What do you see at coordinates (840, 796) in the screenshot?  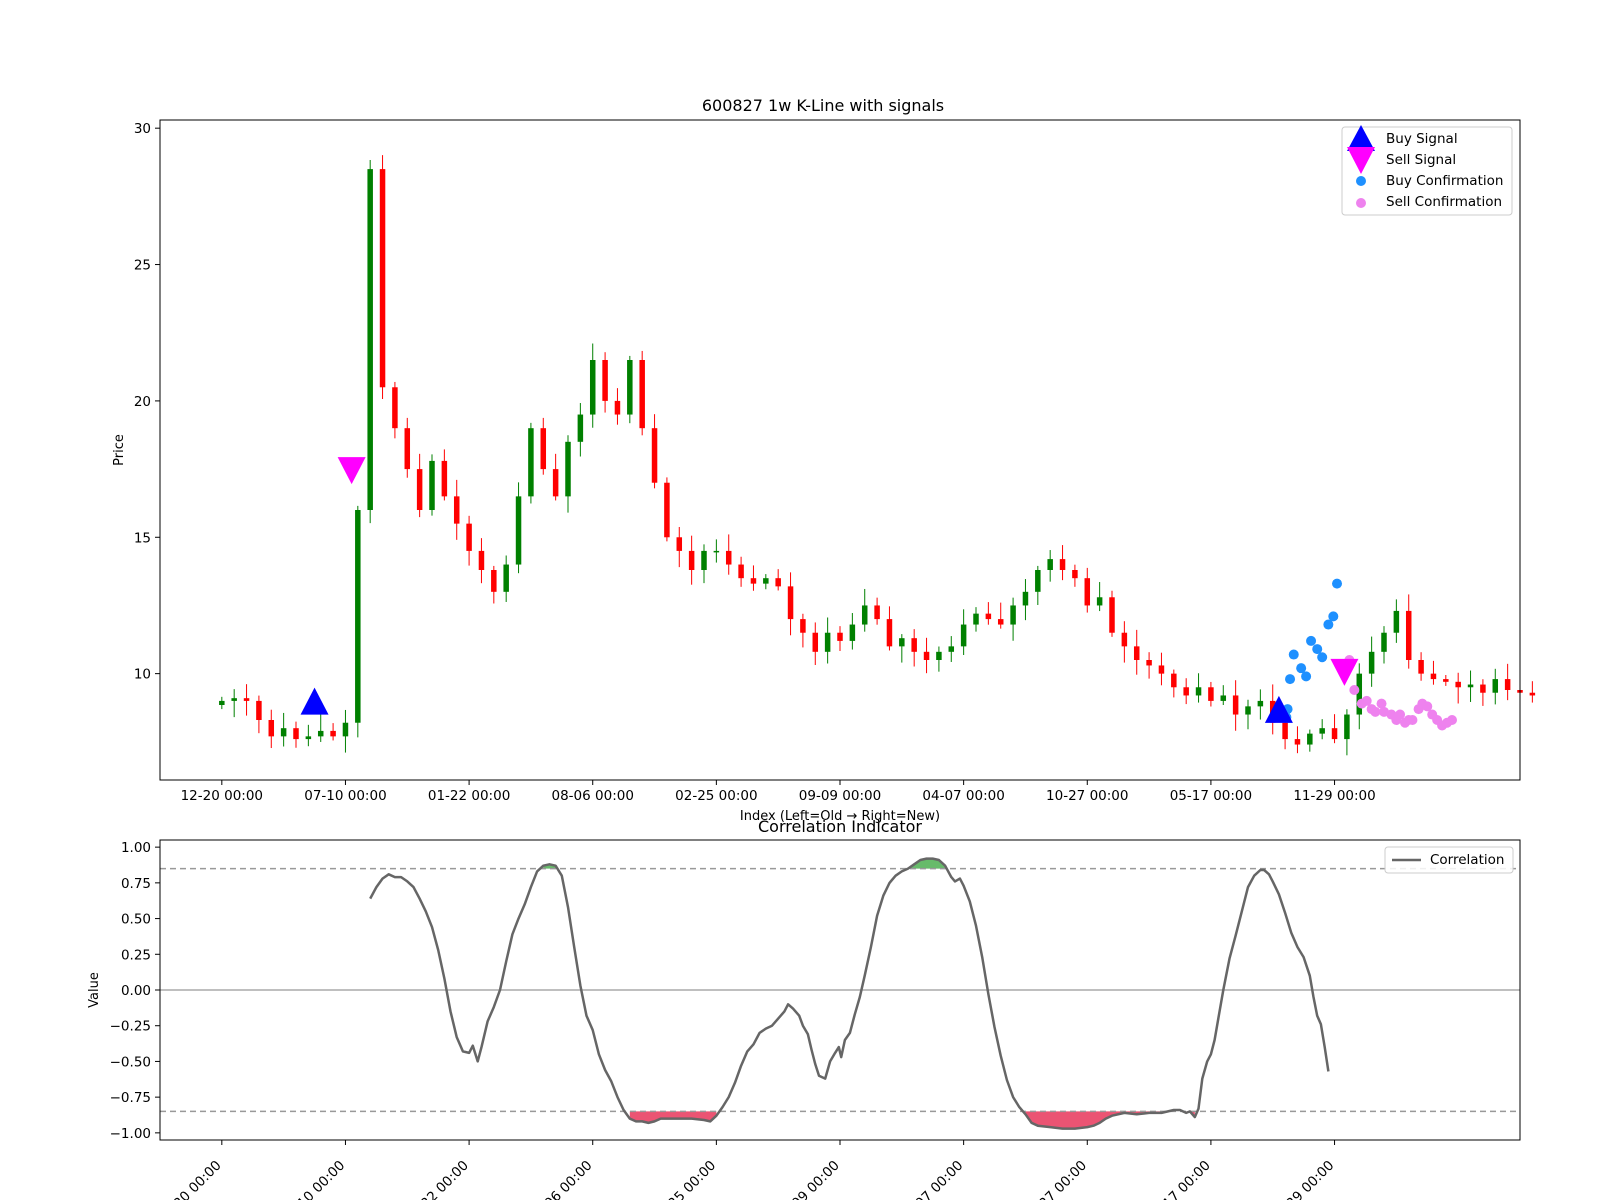 I see `kline-x-tick-label: 09-09 00:00` at bounding box center [840, 796].